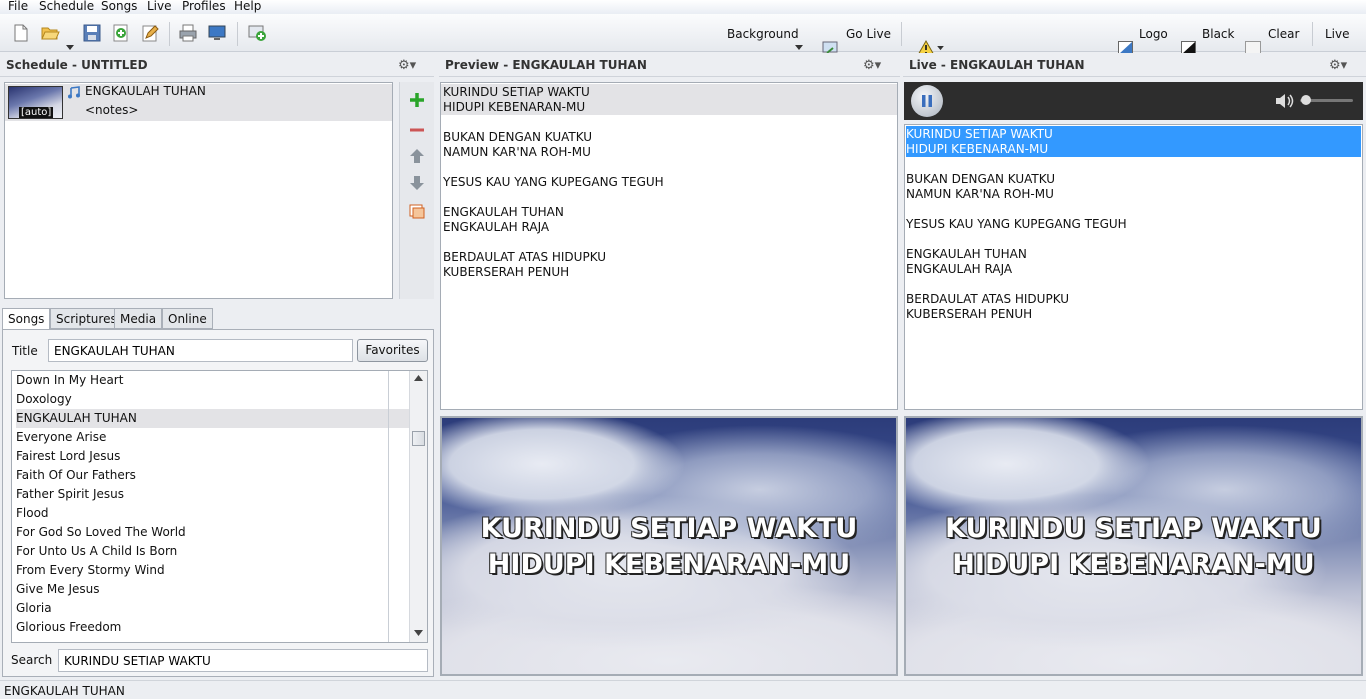  What do you see at coordinates (683, 7) in the screenshot?
I see `menu-bar: File Schedule Songs Live Profiles Help` at bounding box center [683, 7].